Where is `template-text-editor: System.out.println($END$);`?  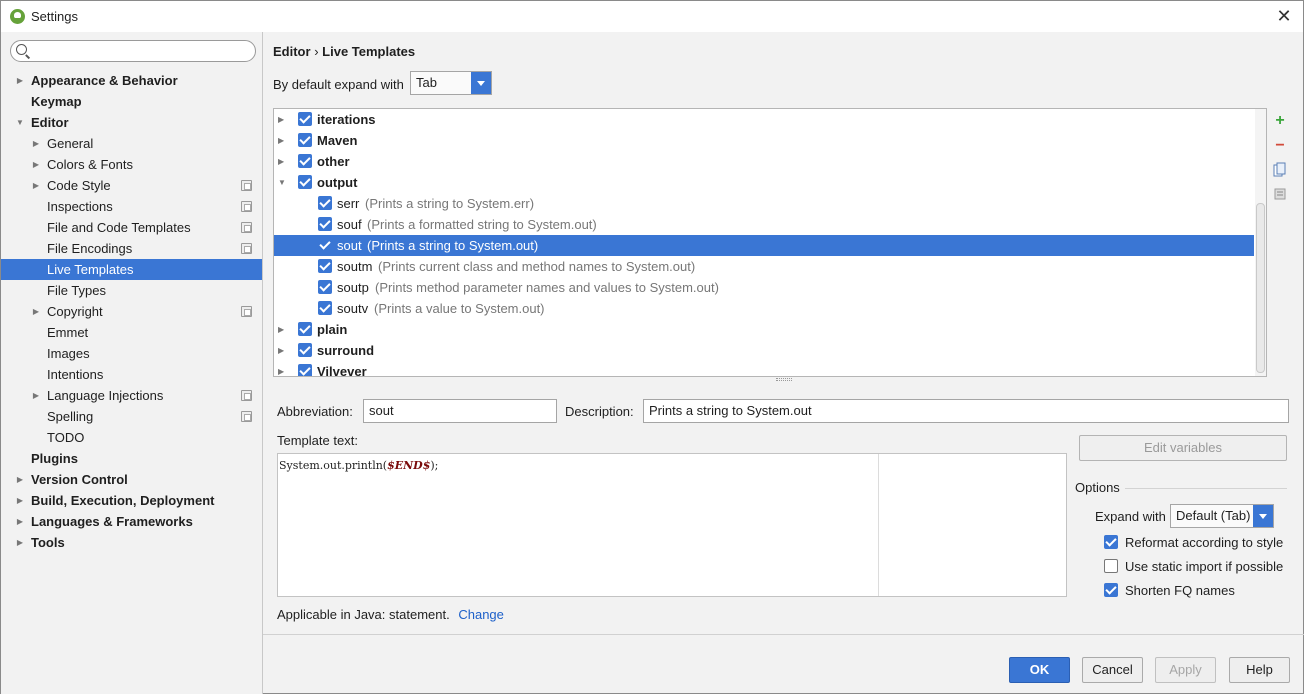
template-text-editor: System.out.println($END$); is located at coordinates (672, 525).